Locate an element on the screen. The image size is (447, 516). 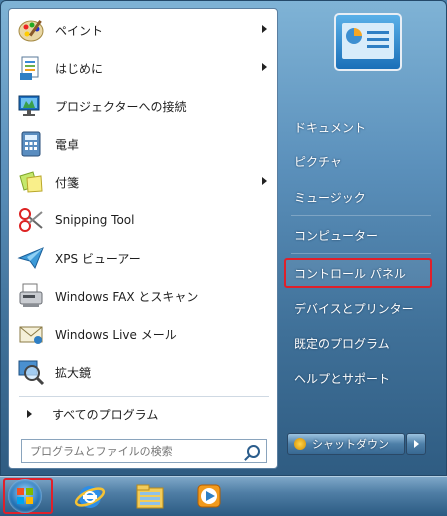
program-calculator: 電卓 is located at coordinates (143, 144).